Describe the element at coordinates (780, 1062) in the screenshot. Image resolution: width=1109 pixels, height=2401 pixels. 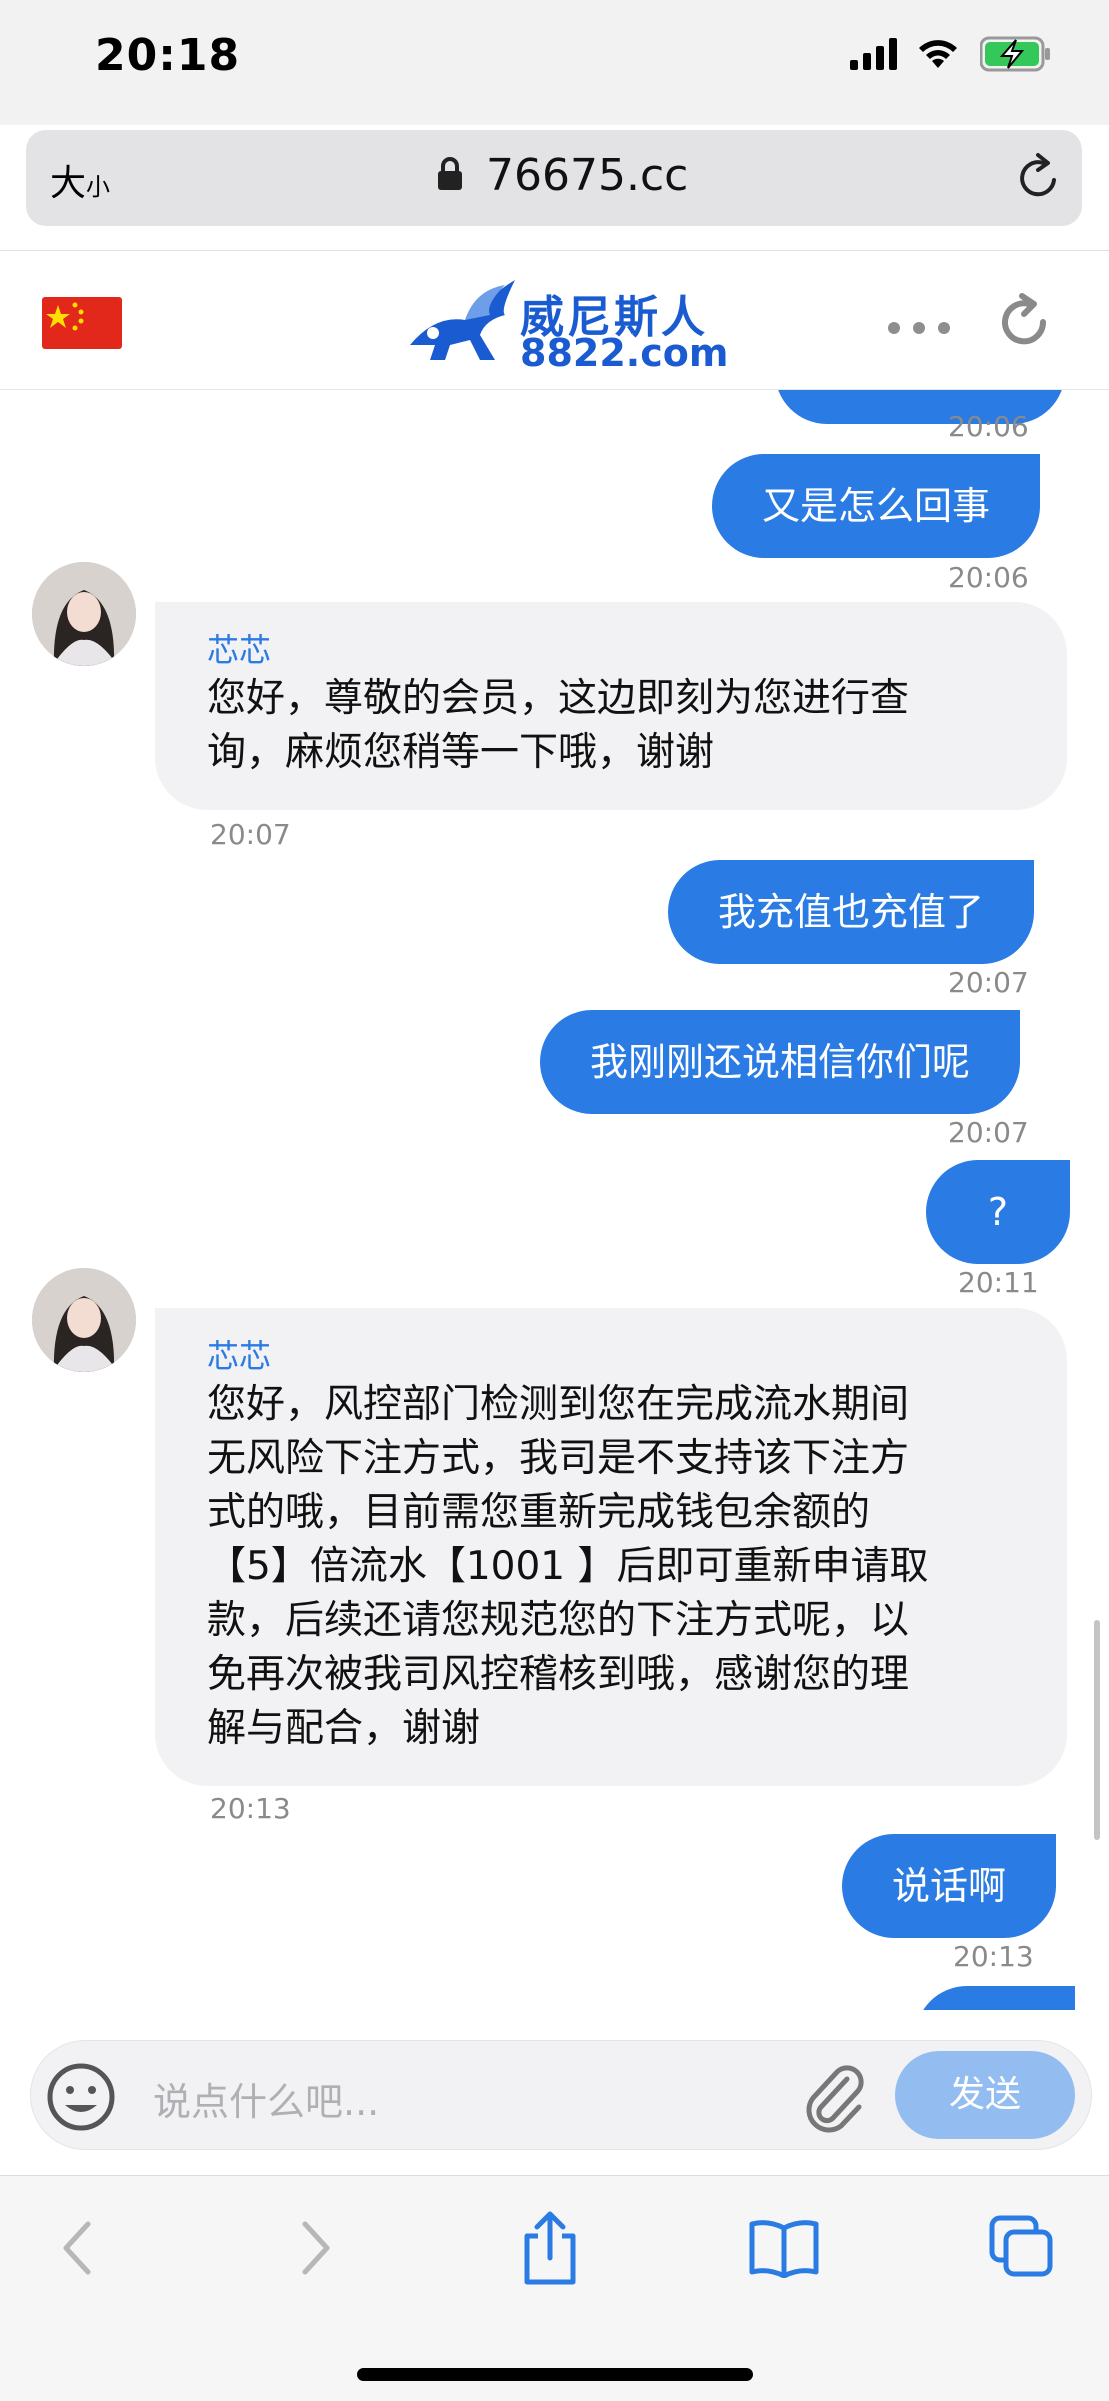
I see `message-out: 我刚刚还说相信你们呢` at that location.